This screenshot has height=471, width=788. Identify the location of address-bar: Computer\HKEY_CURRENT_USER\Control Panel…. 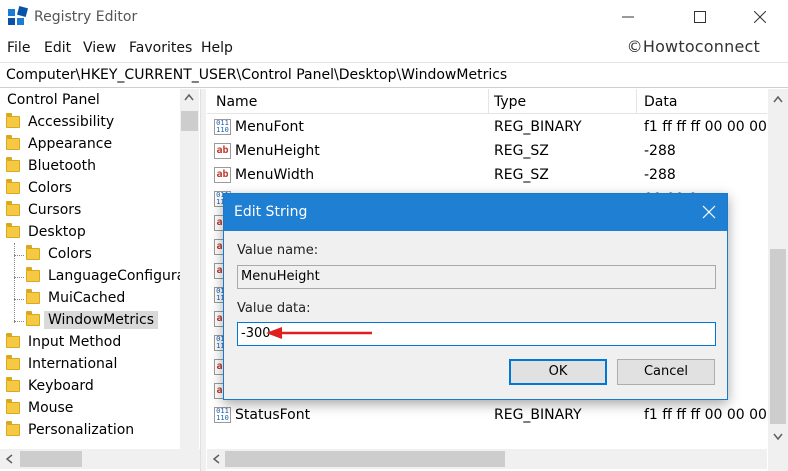
(394, 75).